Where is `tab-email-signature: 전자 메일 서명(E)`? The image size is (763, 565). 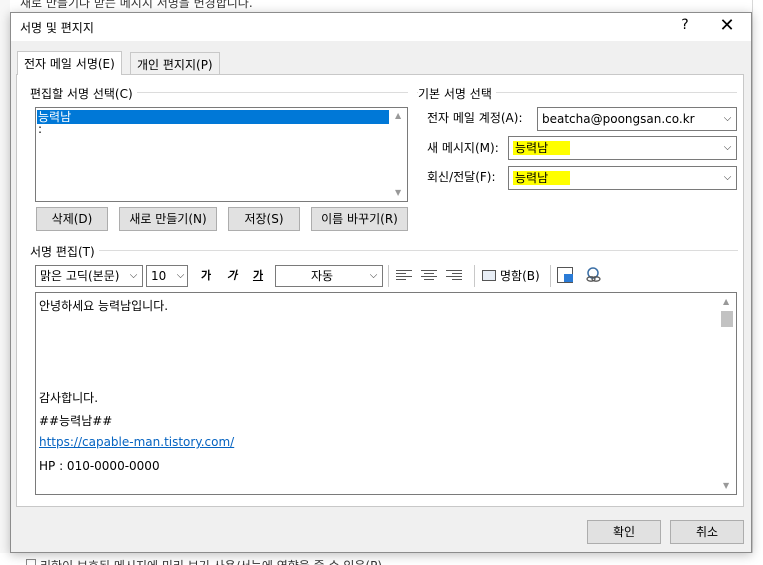
tab-email-signature: 전자 메일 서명(E) is located at coordinates (69, 63).